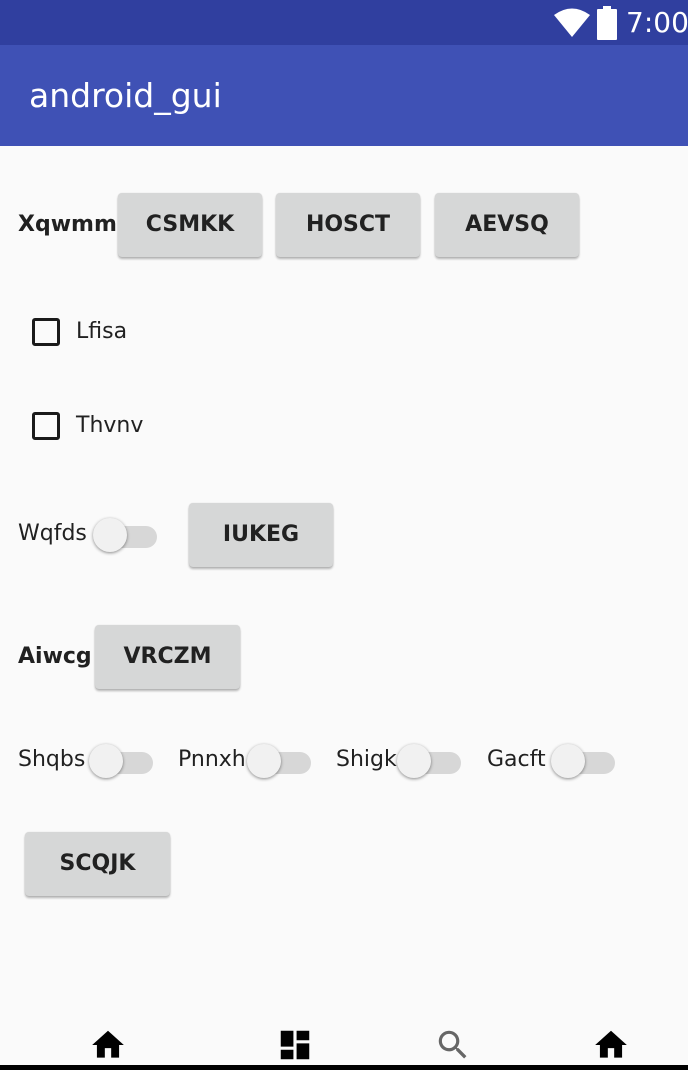 This screenshot has height=1070, width=688. Describe the element at coordinates (657, 22) in the screenshot. I see `status-time: 7:00` at that location.